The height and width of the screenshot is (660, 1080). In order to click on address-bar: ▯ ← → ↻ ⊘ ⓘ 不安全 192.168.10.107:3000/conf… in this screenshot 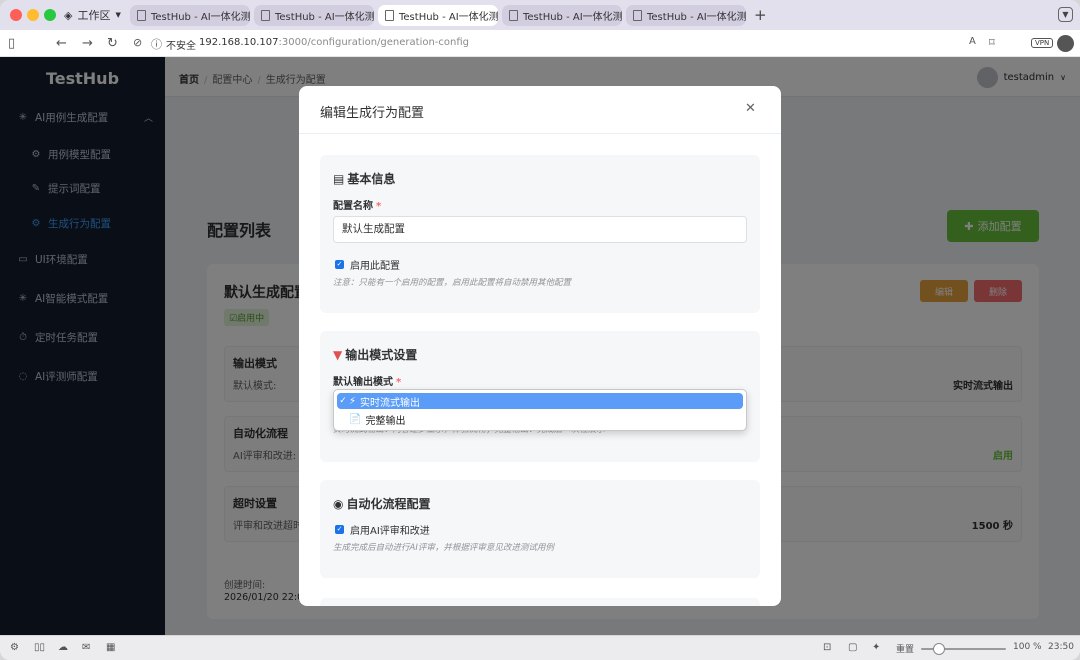, I will do `click(540, 43)`.